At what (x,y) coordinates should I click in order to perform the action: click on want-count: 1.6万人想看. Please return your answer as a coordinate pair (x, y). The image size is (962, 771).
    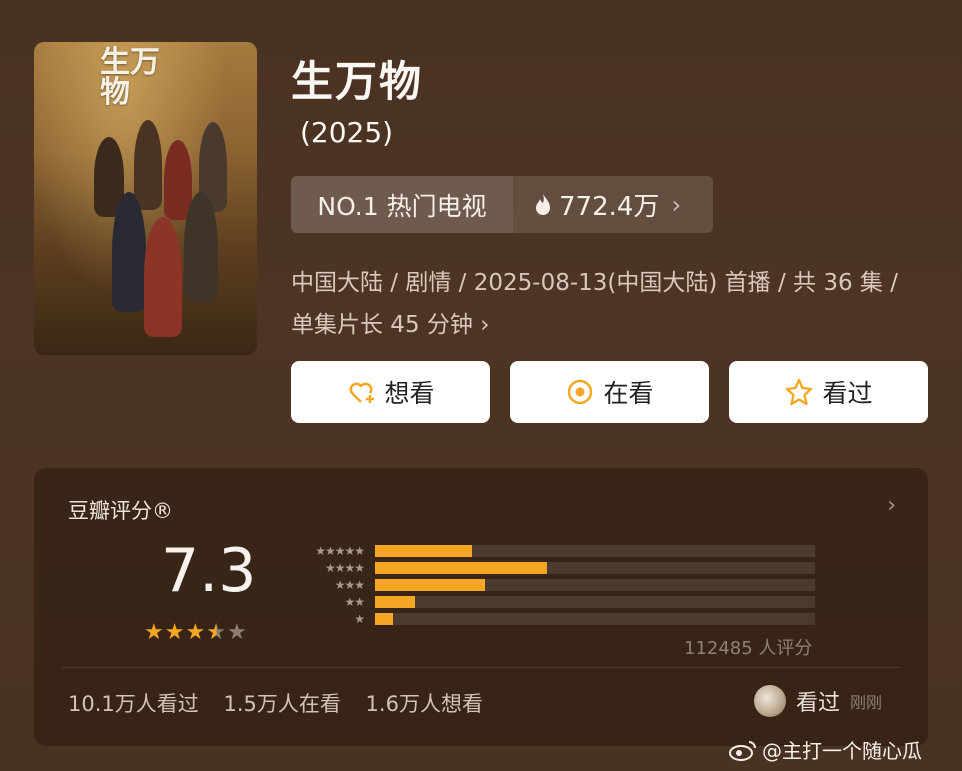
    Looking at the image, I should click on (424, 704).